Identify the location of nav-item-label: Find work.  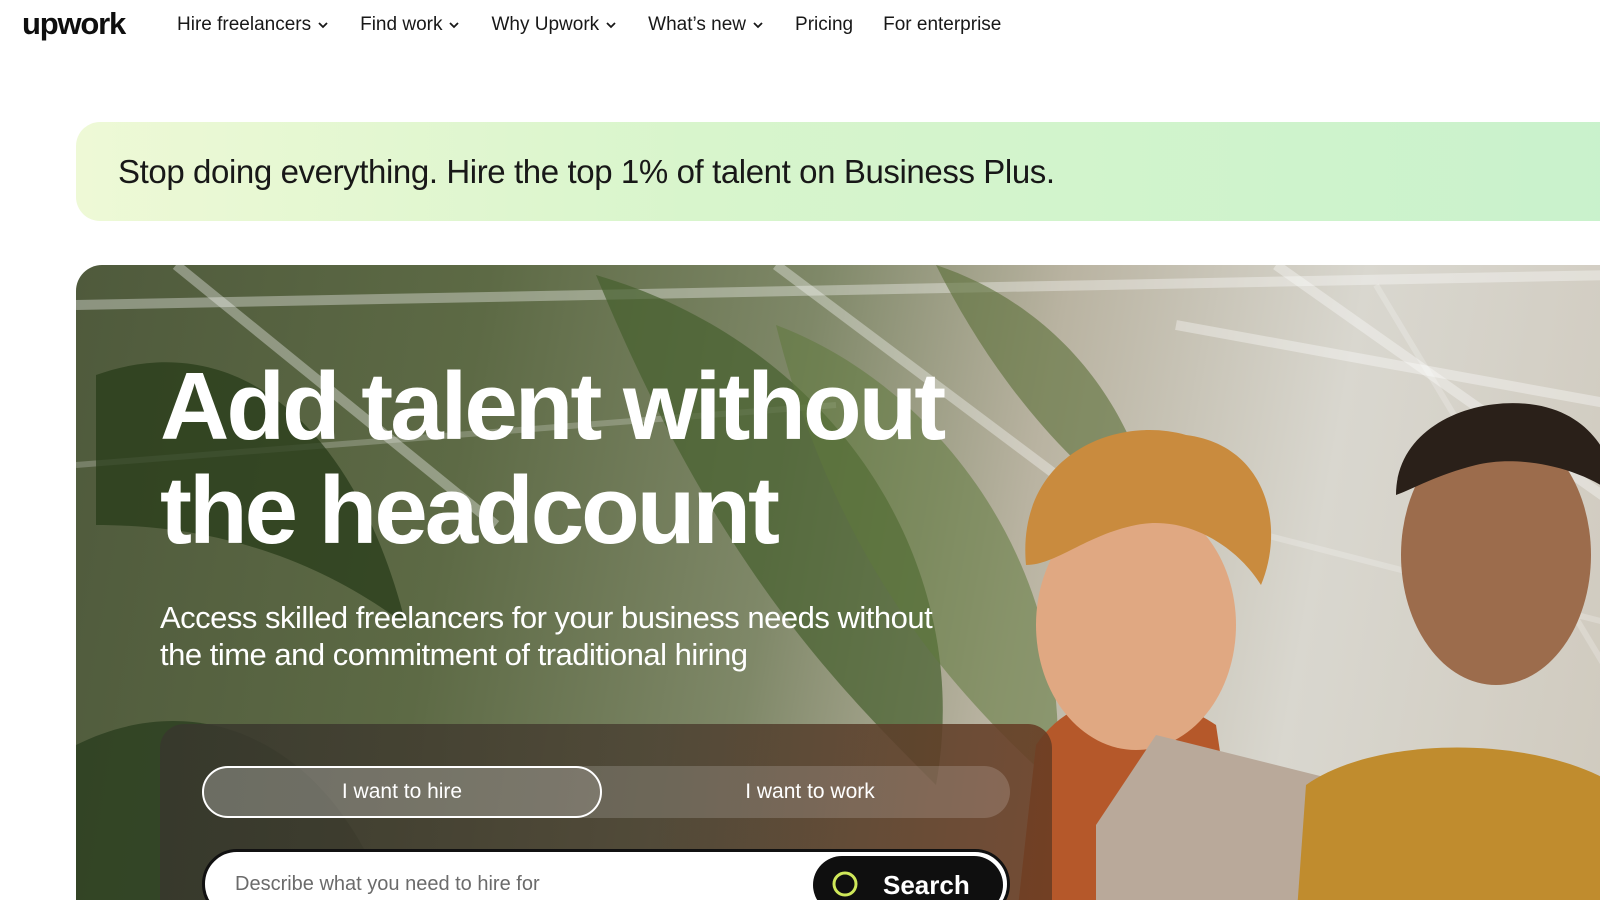
(401, 24).